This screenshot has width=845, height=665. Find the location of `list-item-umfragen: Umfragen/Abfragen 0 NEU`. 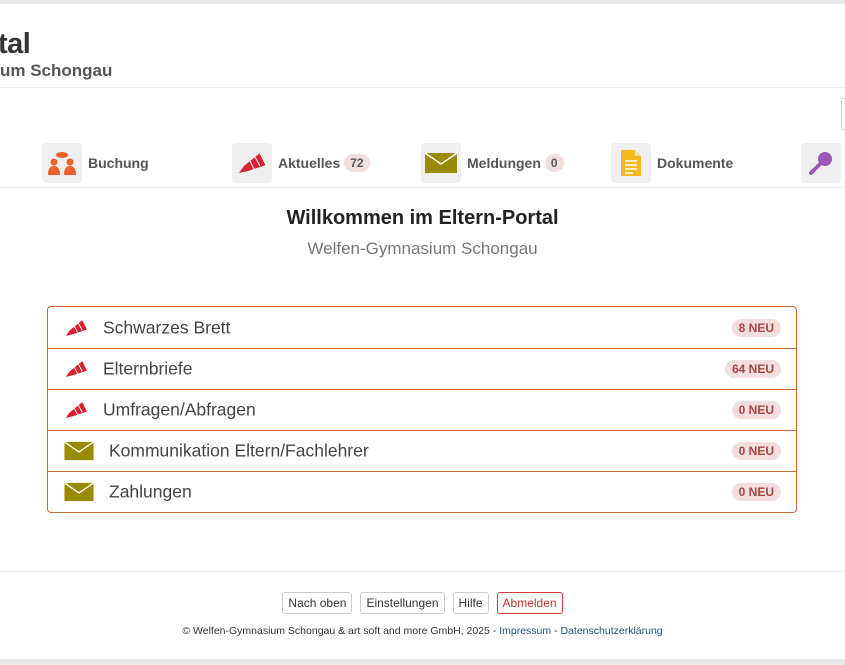

list-item-umfragen: Umfragen/Abfragen 0 NEU is located at coordinates (422, 409).